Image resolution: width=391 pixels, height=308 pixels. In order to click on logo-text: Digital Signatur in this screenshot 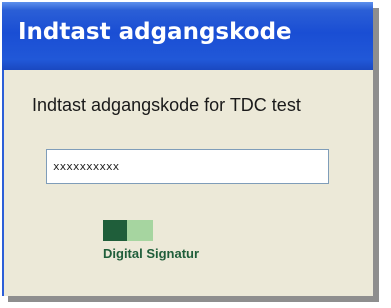, I will do `click(151, 253)`.